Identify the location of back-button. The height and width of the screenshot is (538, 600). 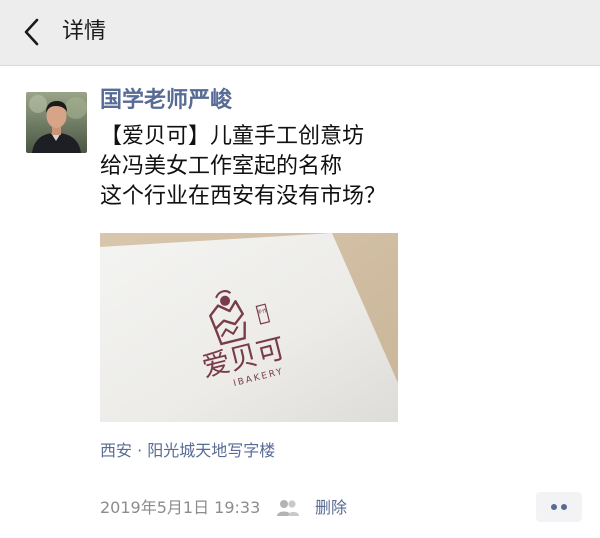
(31, 32).